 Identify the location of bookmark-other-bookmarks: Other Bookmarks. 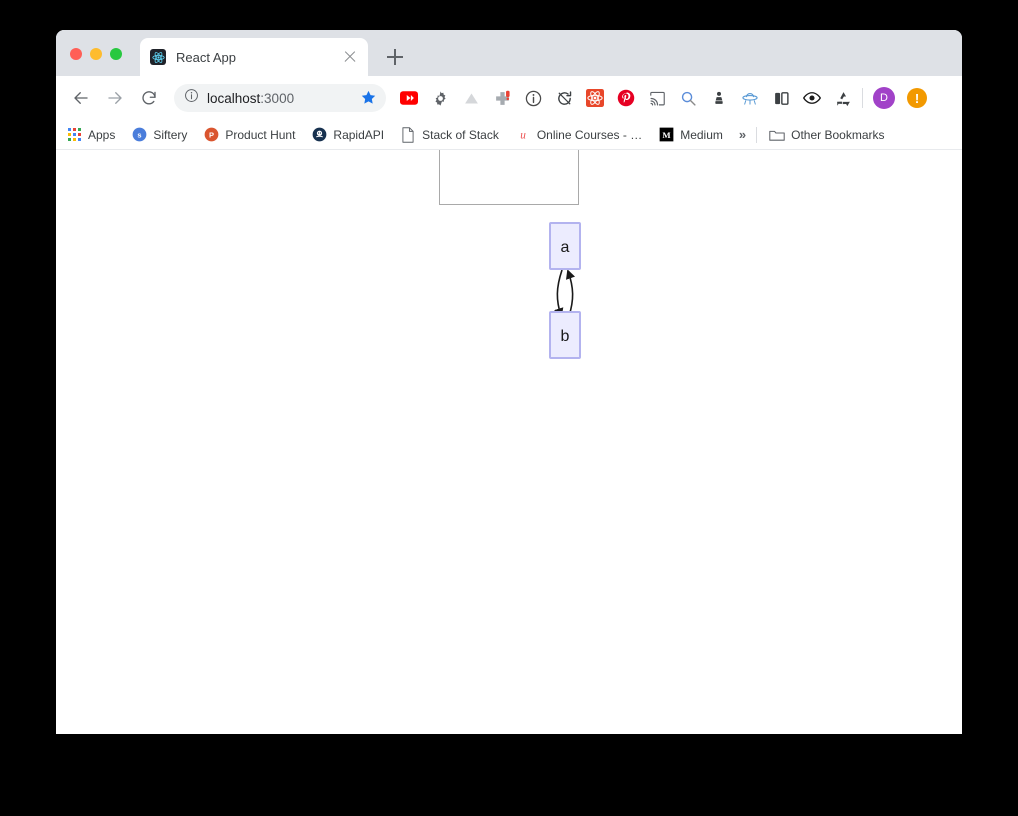
(827, 135).